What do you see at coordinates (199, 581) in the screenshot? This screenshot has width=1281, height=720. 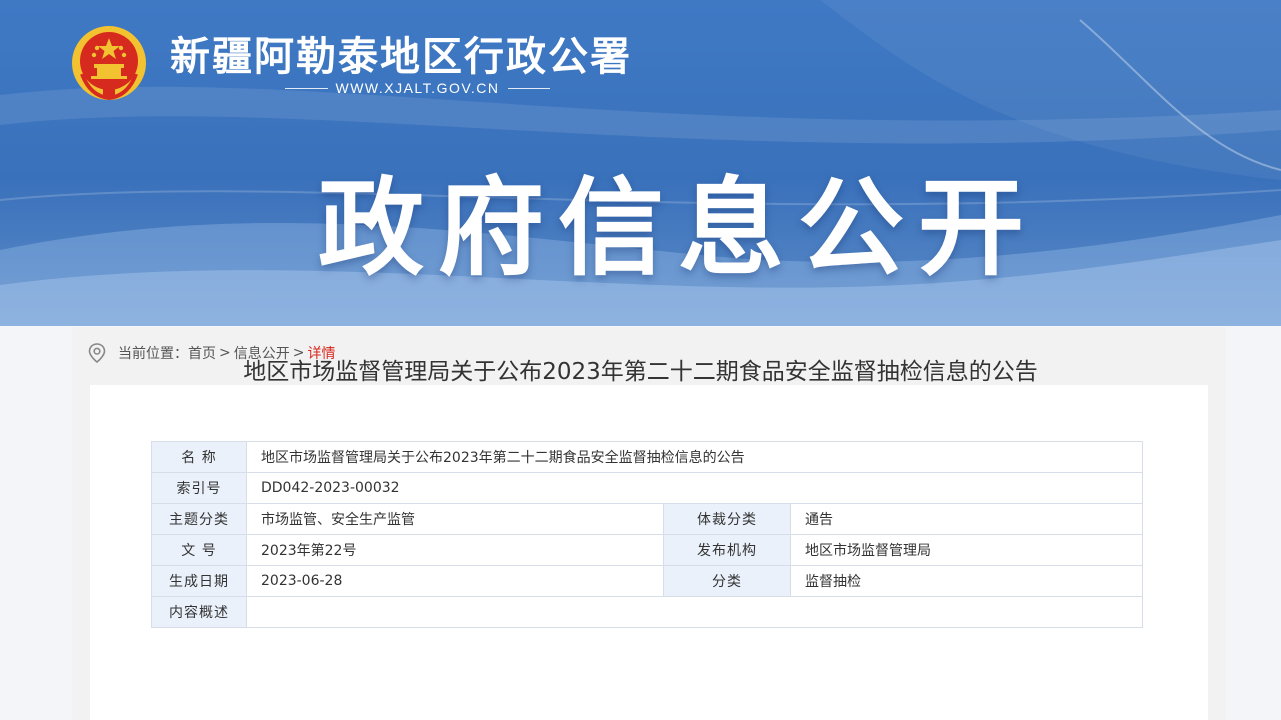 I see `date-label: 生成日期` at bounding box center [199, 581].